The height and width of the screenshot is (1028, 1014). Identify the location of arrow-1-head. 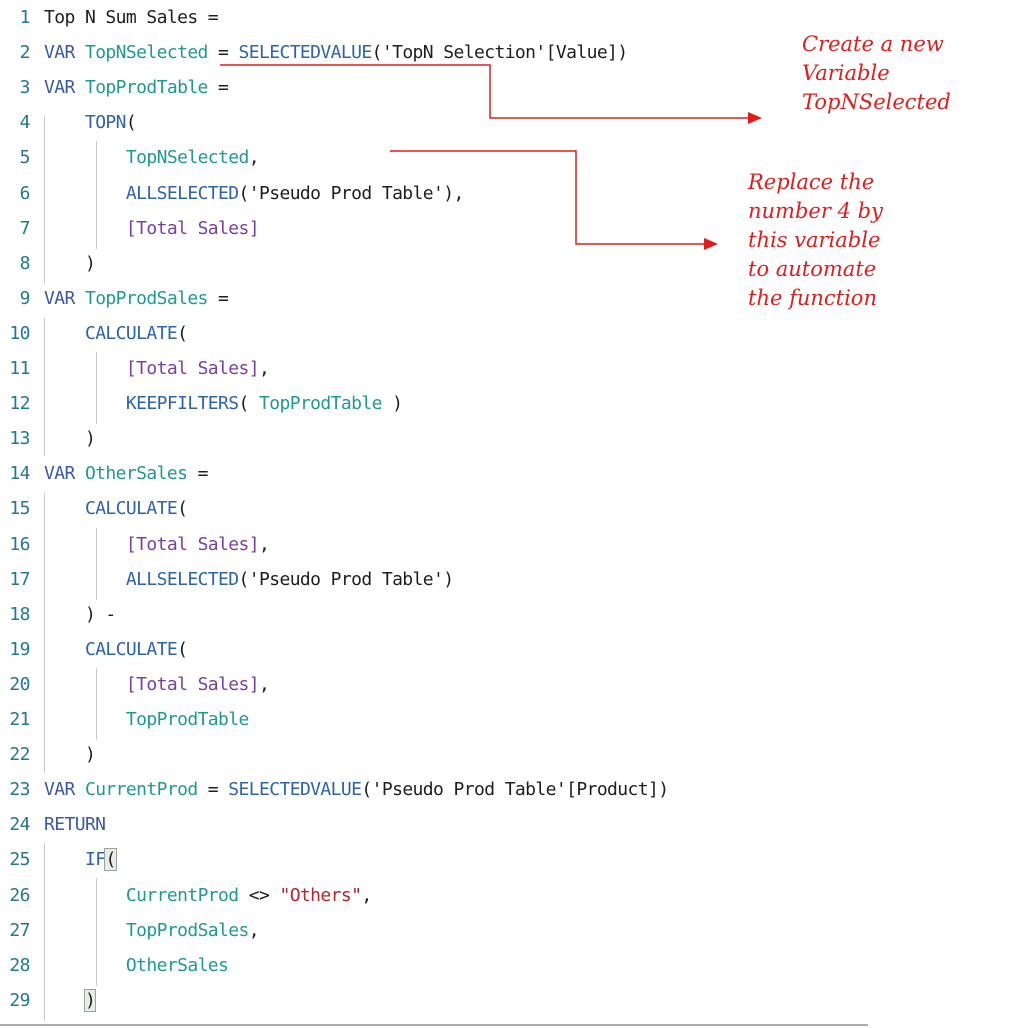
(755, 118).